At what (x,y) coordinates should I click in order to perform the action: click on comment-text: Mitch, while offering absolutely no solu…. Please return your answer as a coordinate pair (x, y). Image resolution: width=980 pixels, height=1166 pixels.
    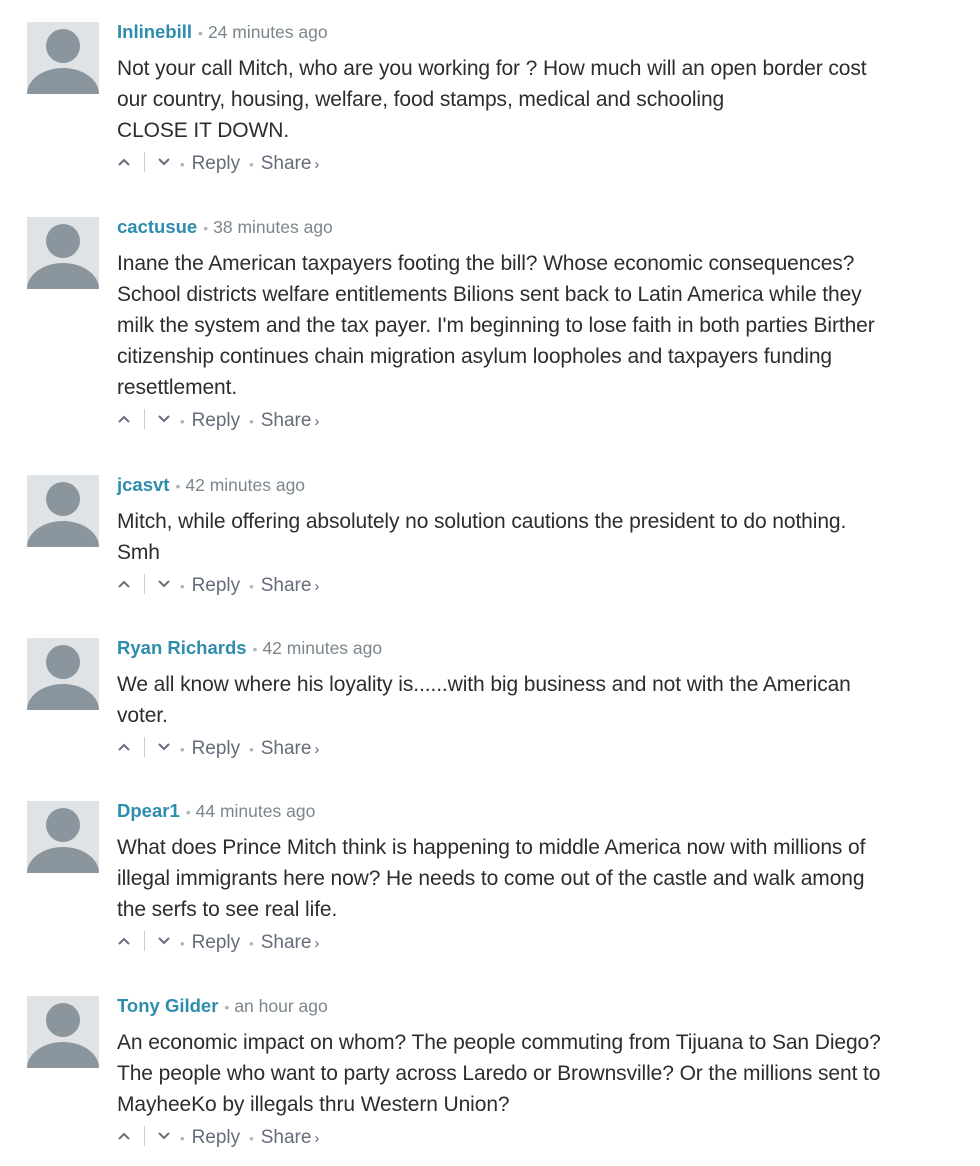
    Looking at the image, I should click on (538, 537).